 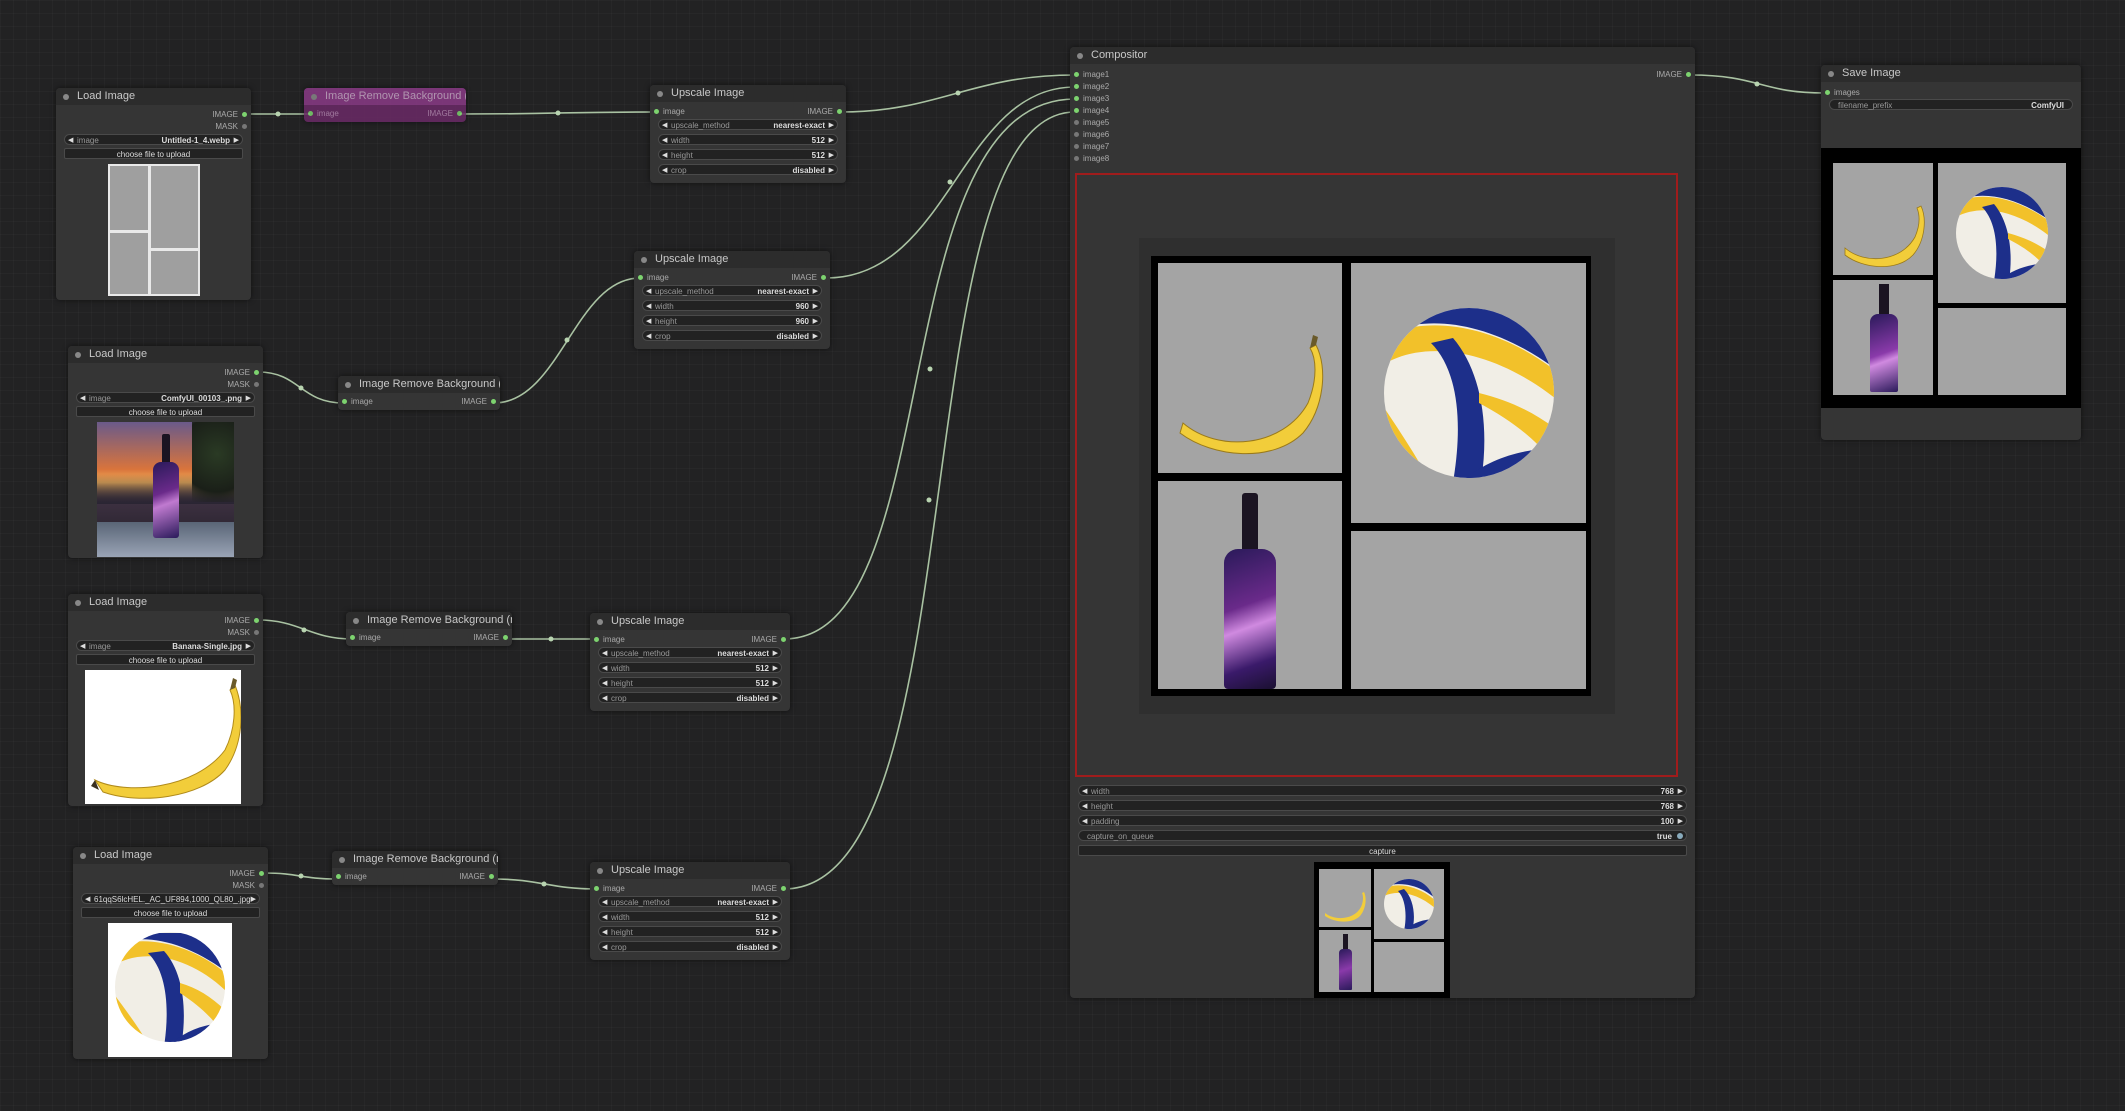 I want to click on input-image6-slot: image6, so click(x=1091, y=134).